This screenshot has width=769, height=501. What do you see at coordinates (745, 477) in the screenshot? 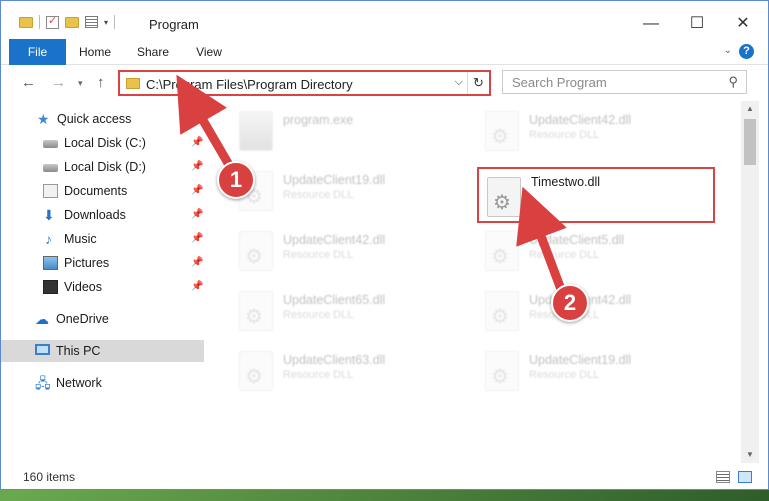
I see `large-icons-view-icon` at bounding box center [745, 477].